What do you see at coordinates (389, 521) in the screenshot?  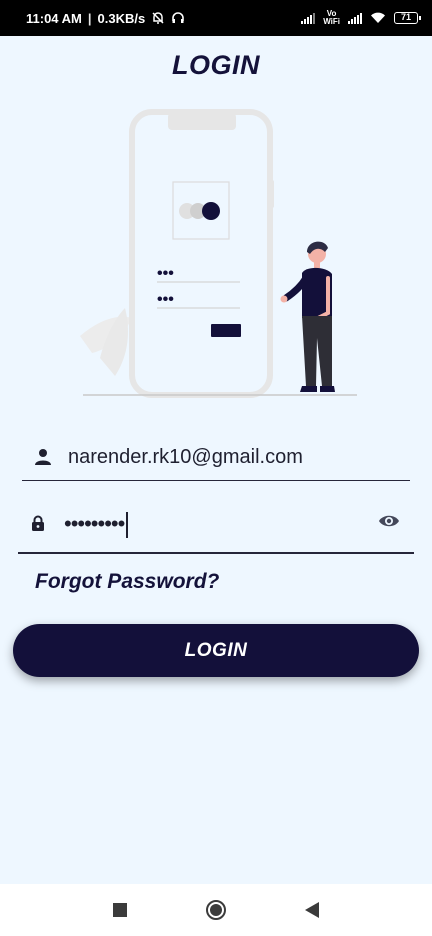 I see `eye-icon` at bounding box center [389, 521].